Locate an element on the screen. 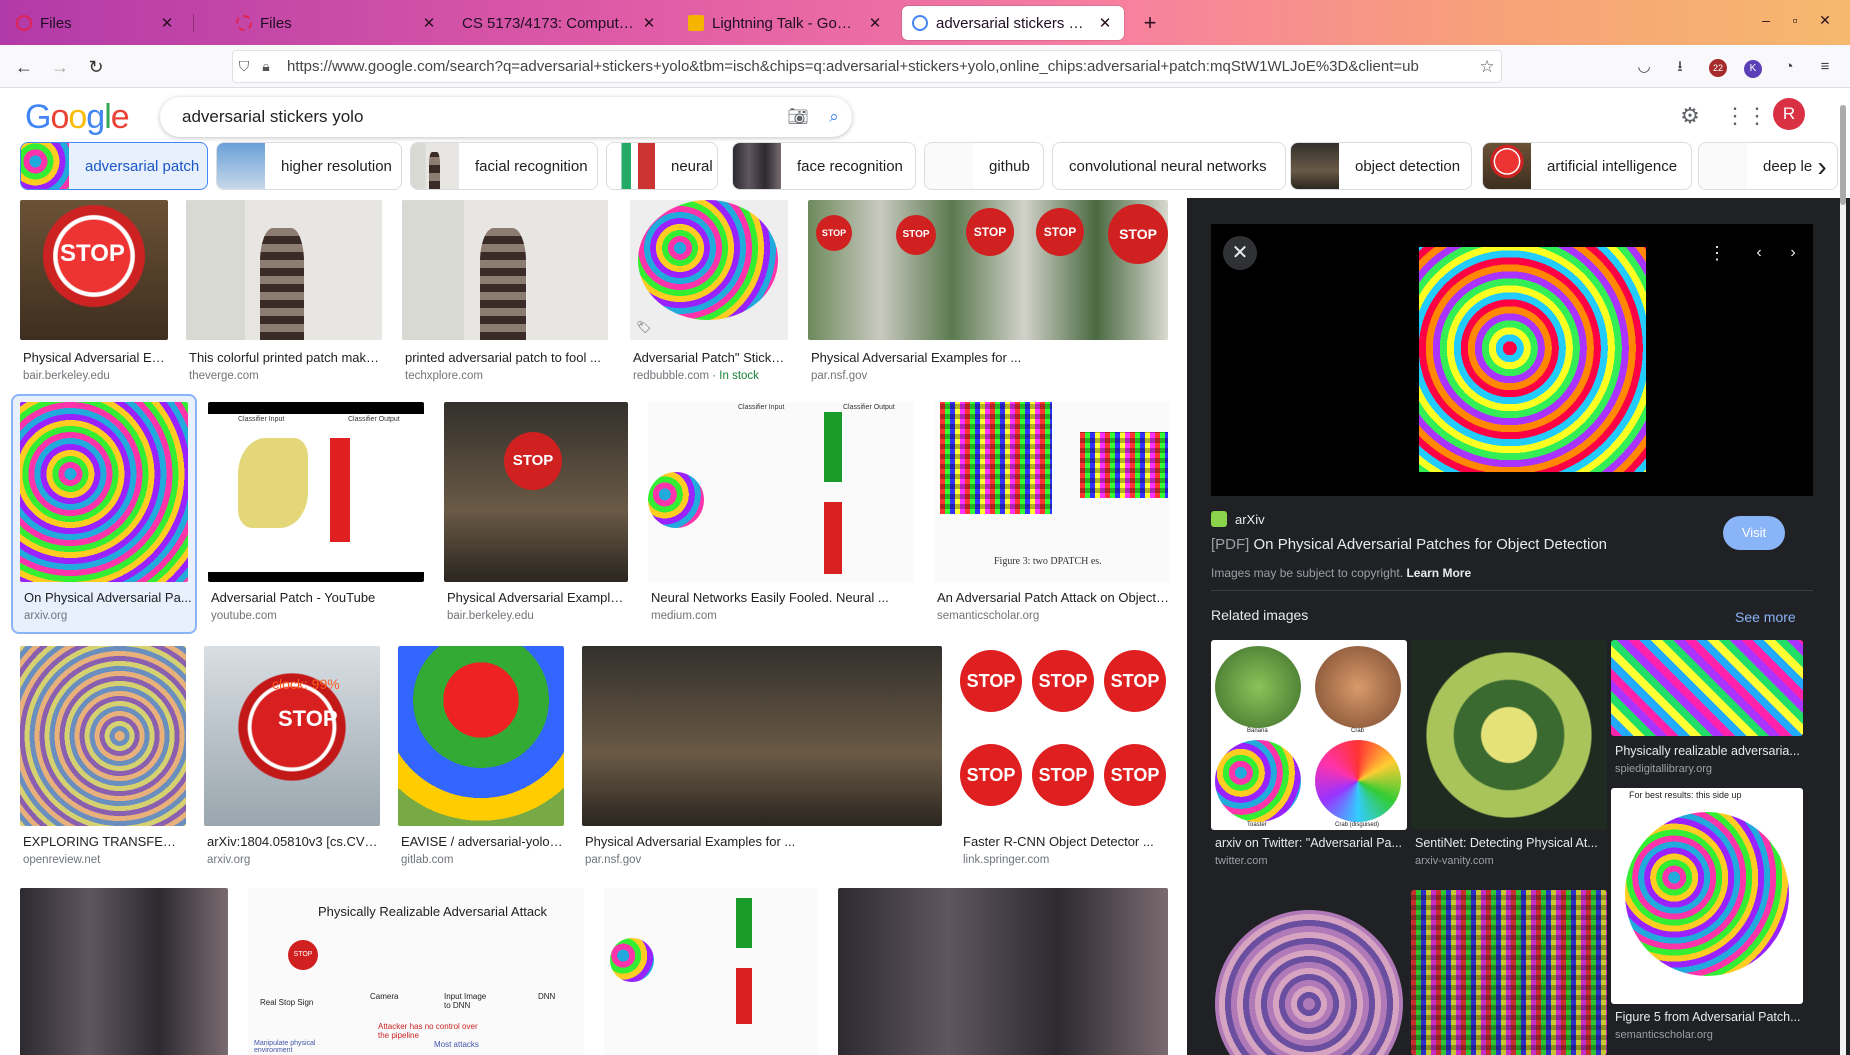 This screenshot has height=1055, width=1850. chip-adversarial-patch: adversarial patch is located at coordinates (114, 166).